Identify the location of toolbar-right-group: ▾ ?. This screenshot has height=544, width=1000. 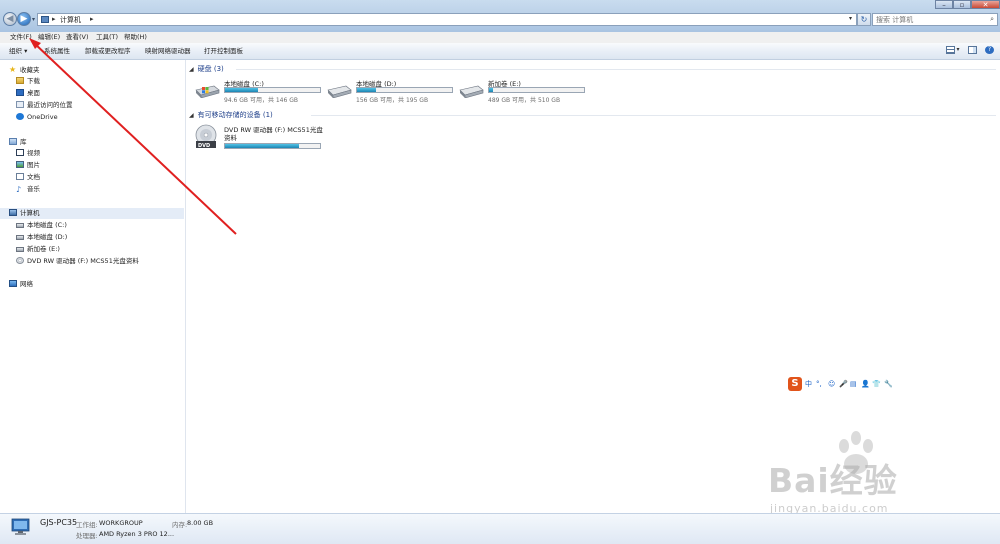
(967, 51).